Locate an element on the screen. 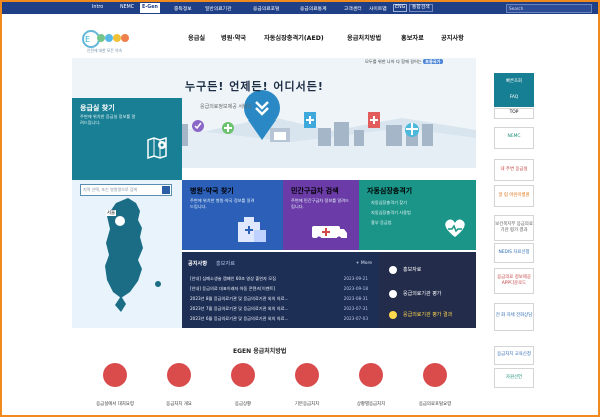 This screenshot has height=417, width=600. search-select: 통합검색 is located at coordinates (421, 8).